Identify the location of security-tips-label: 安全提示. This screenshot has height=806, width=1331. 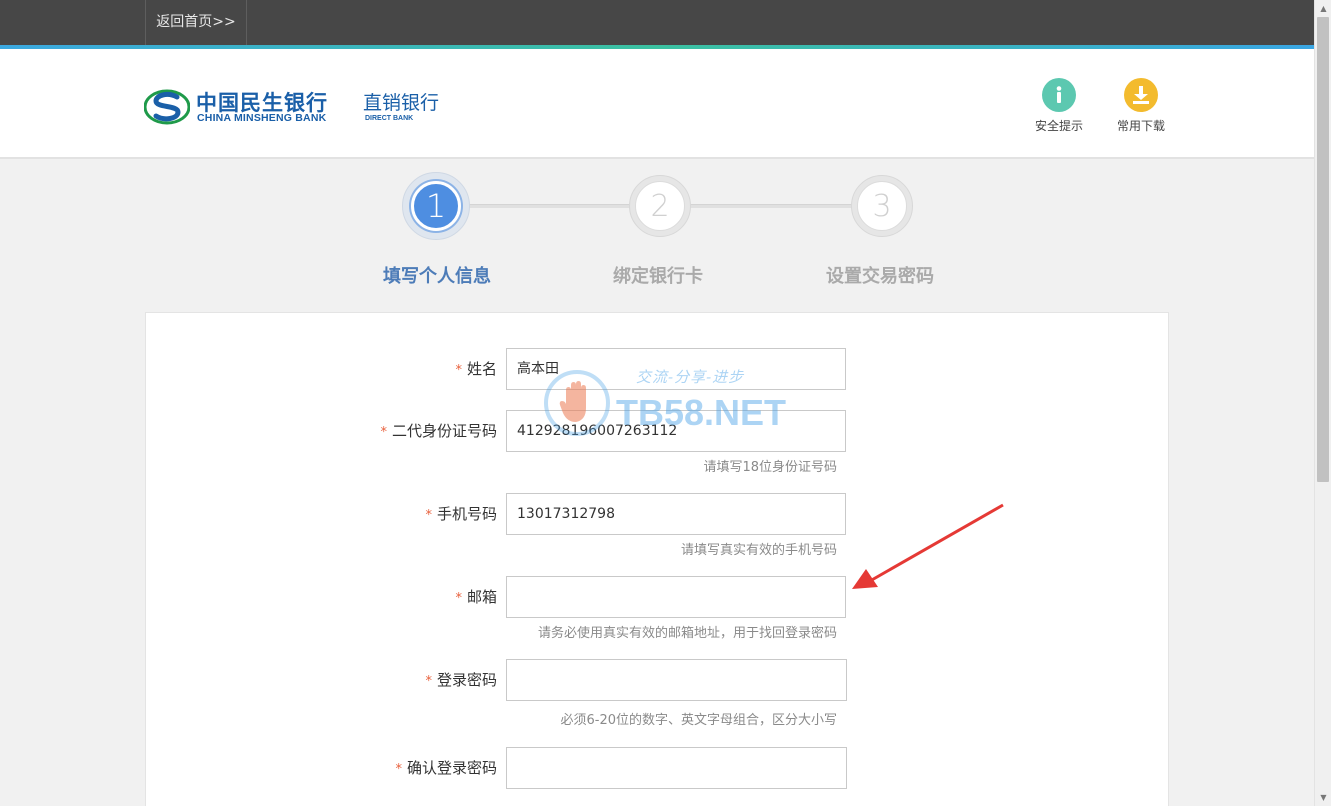
(1058, 126).